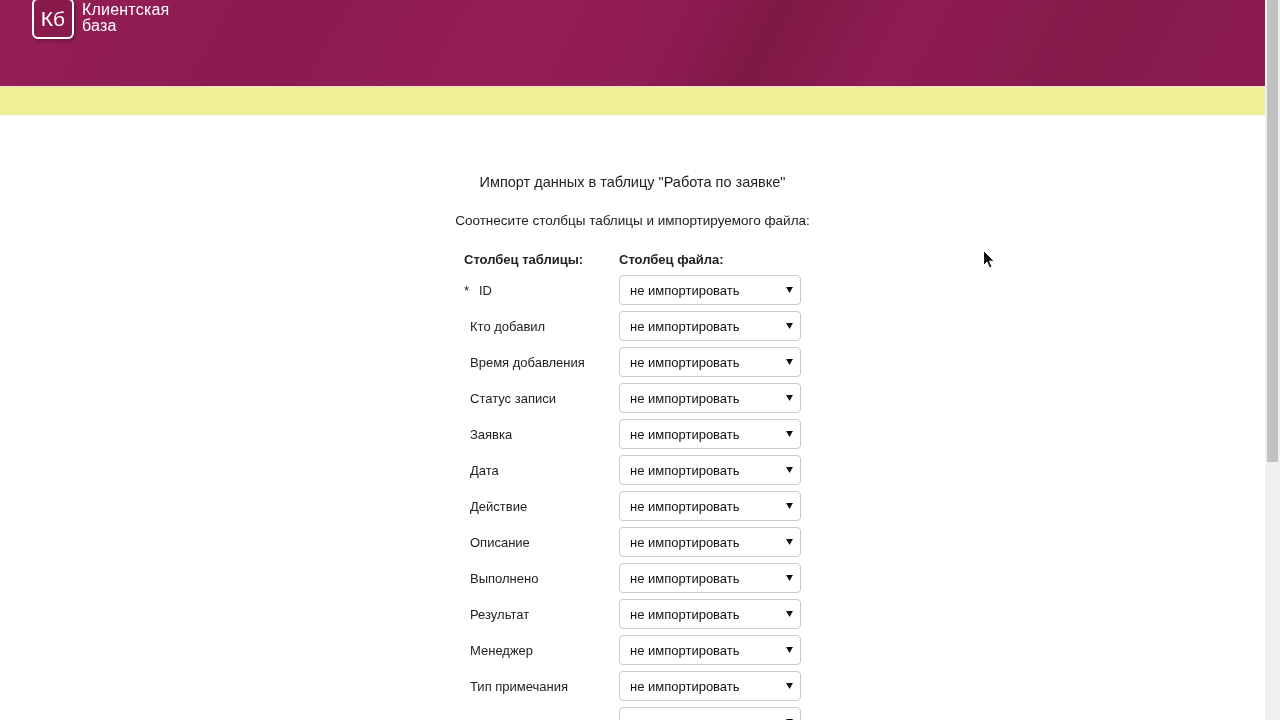 Image resolution: width=1280 pixels, height=720 pixels. Describe the element at coordinates (524, 260) in the screenshot. I see `column-header: Столбец таблицы:` at that location.